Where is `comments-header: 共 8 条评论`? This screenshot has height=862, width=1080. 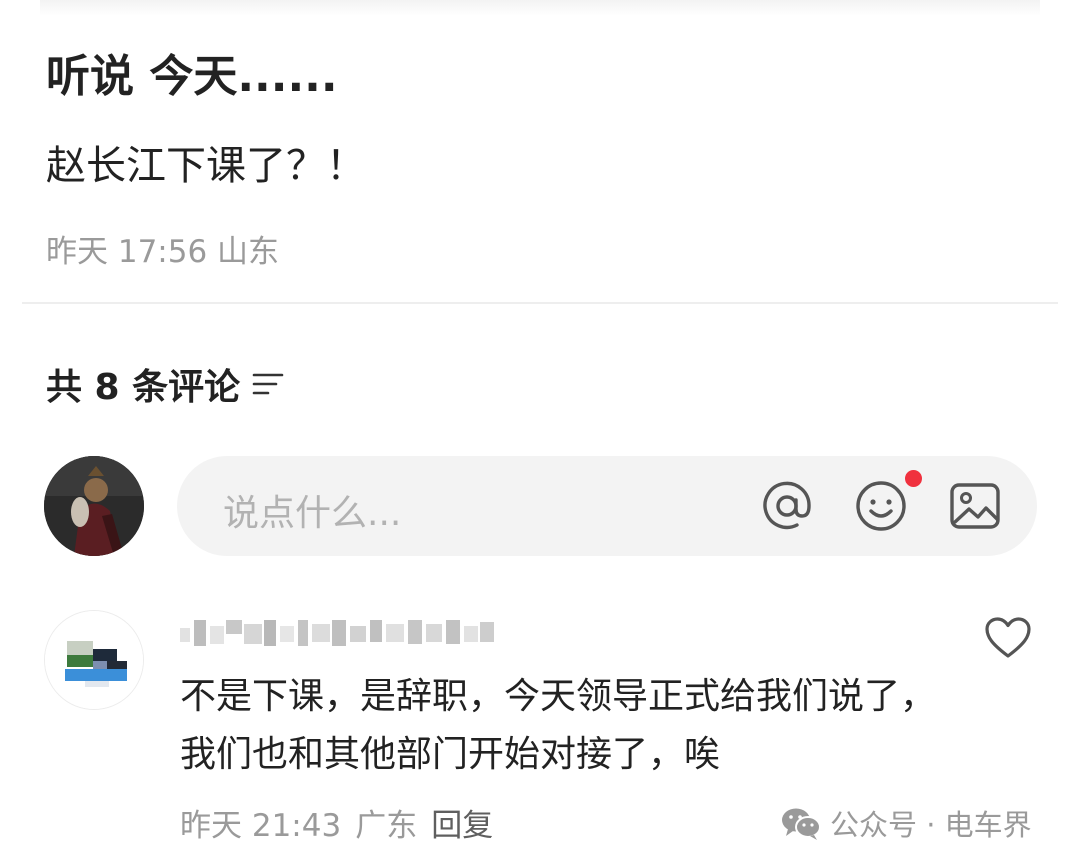
comments-header: 共 8 条评论 is located at coordinates (165, 384).